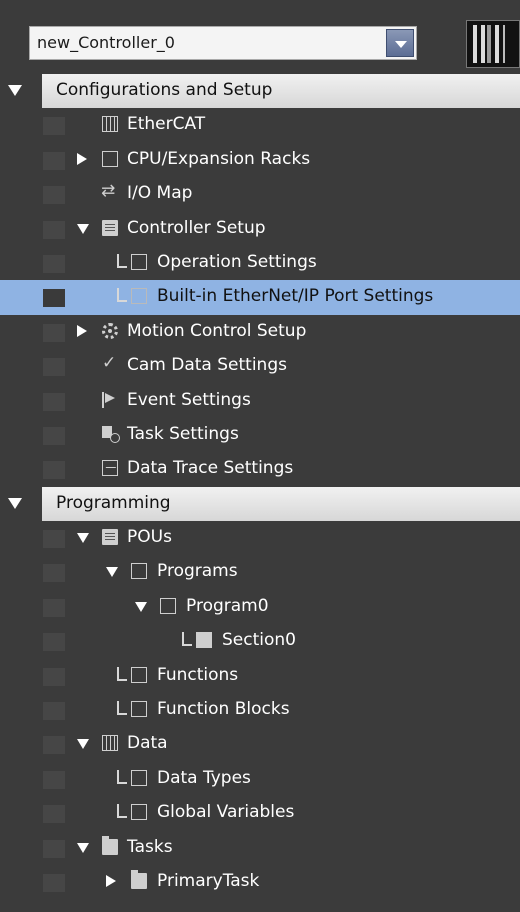  What do you see at coordinates (164, 90) in the screenshot?
I see `section-label: Configurations and Setup` at bounding box center [164, 90].